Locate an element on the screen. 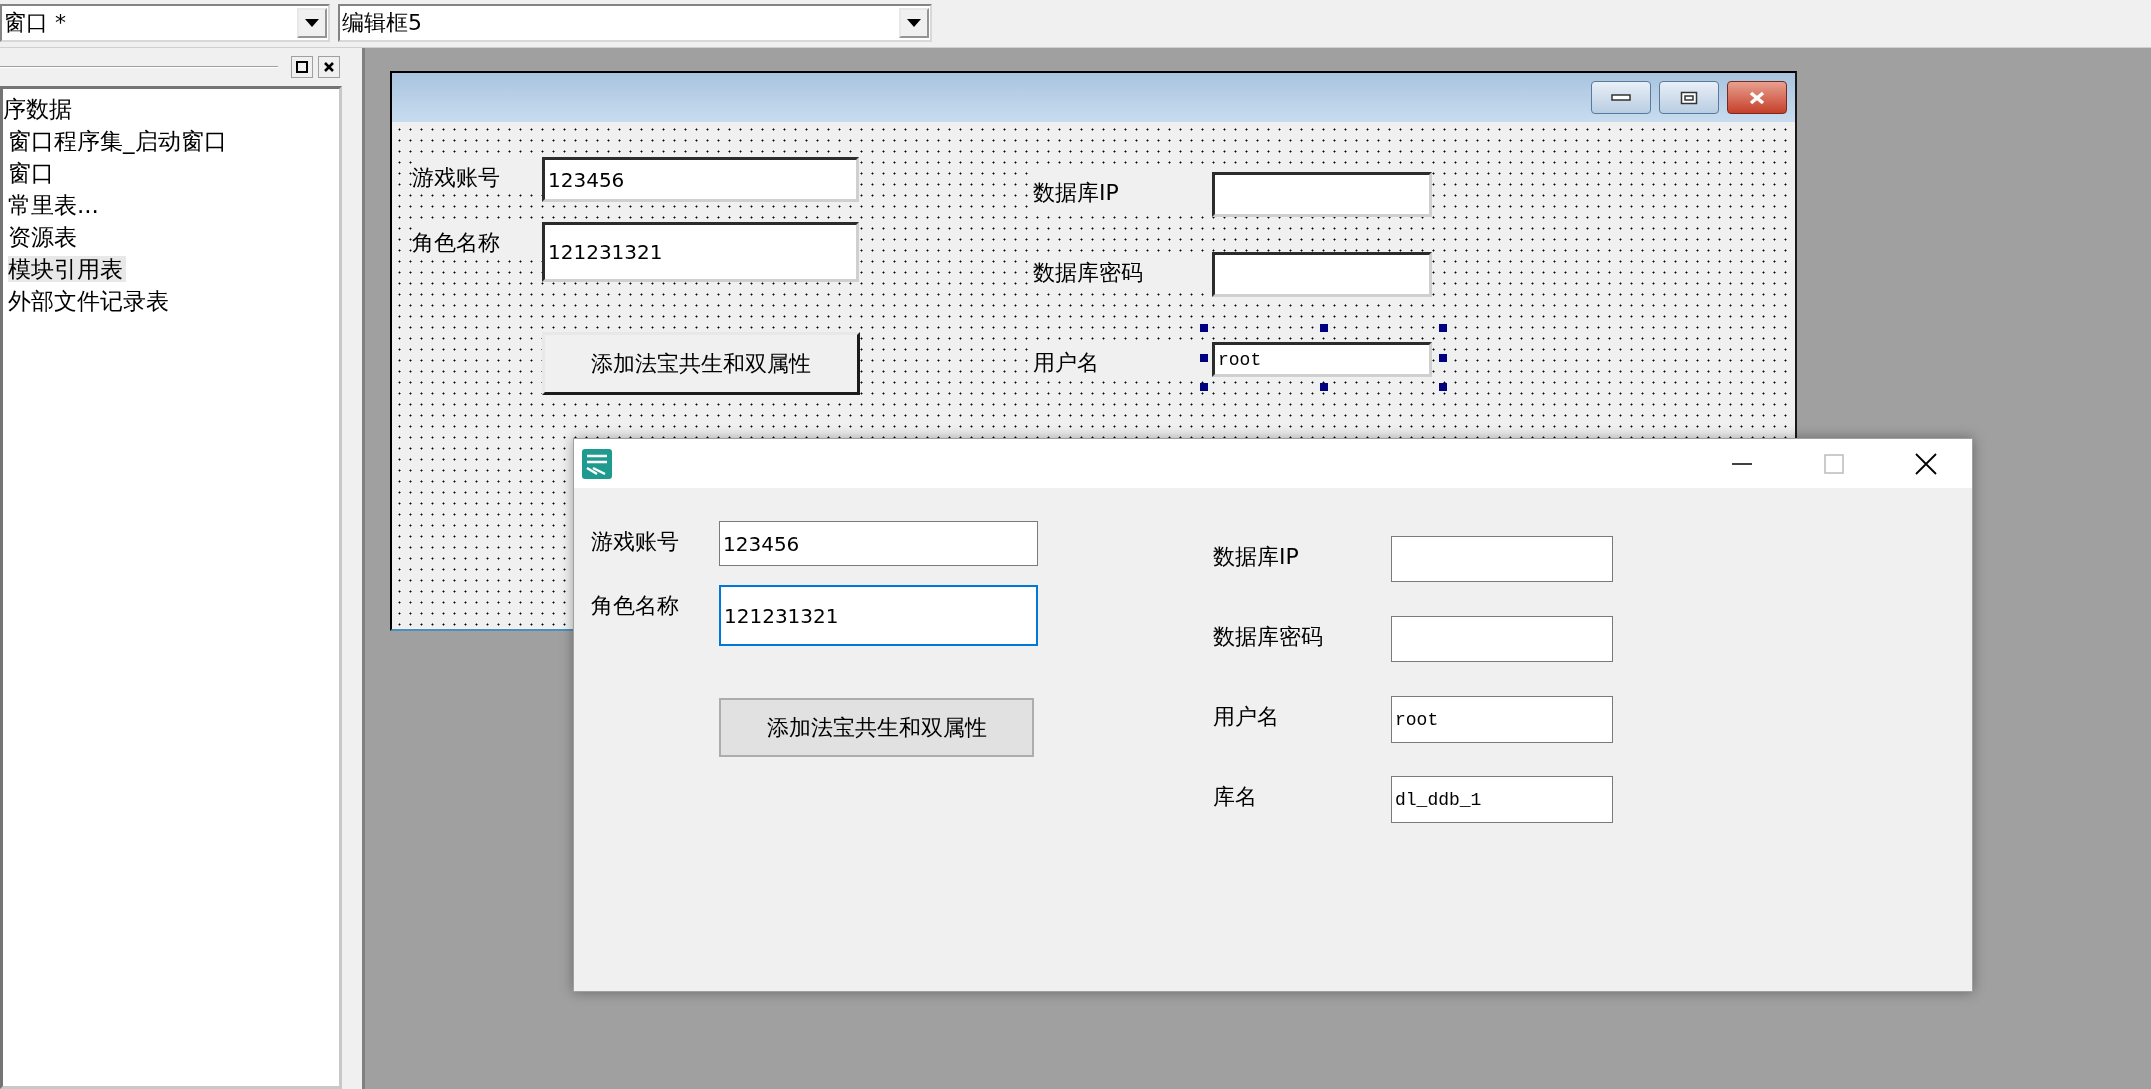 The image size is (2151, 1089). maximize-button is located at coordinates (1689, 97).